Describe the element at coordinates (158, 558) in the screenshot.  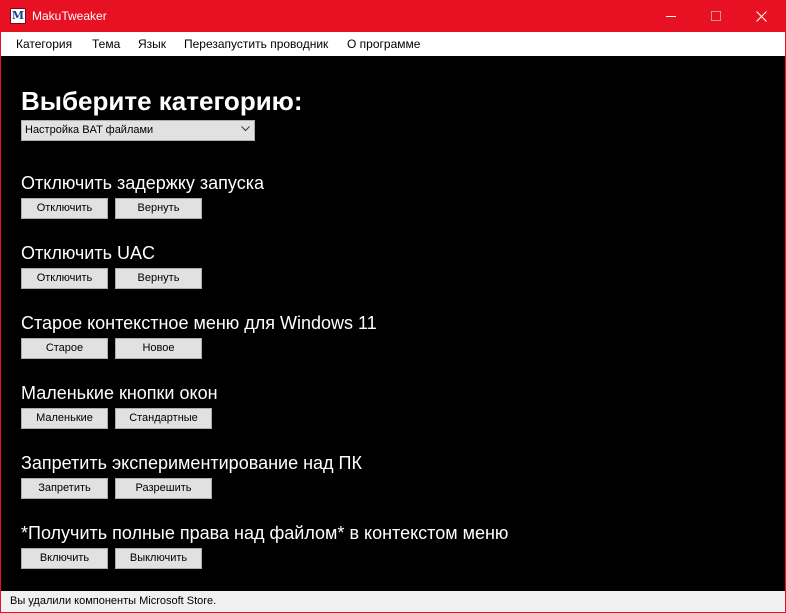
I see `disable-file-ownership-button: Выключить` at that location.